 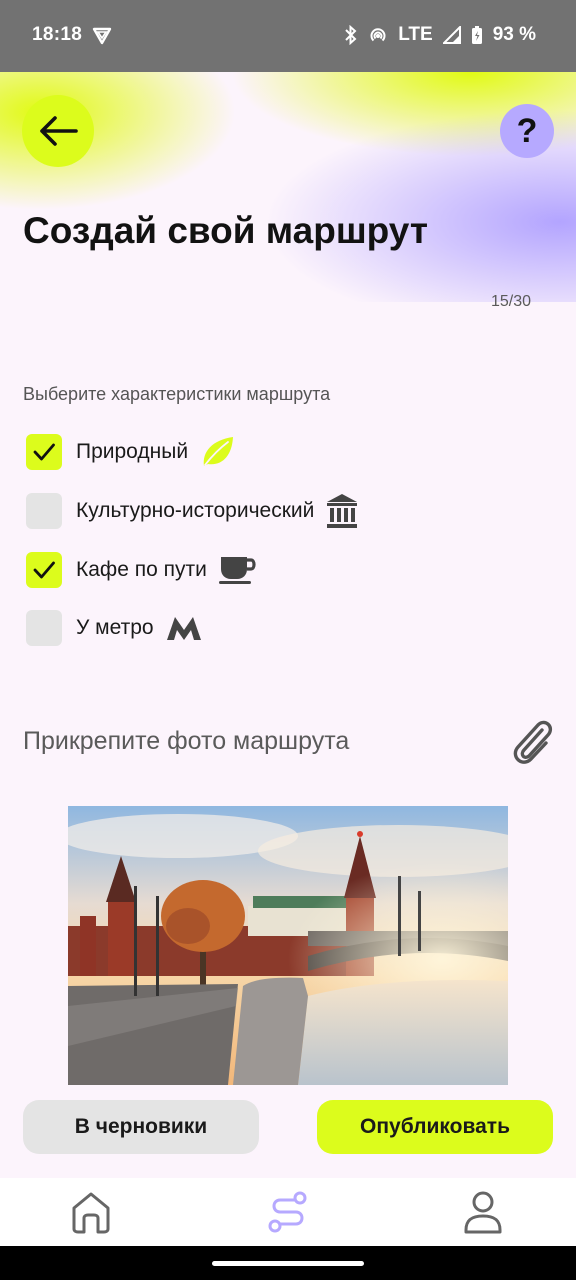 What do you see at coordinates (351, 35) in the screenshot?
I see `bluetooth-icon` at bounding box center [351, 35].